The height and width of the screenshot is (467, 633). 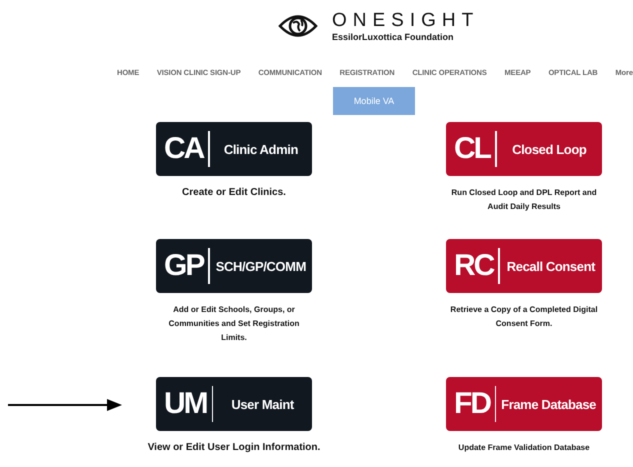 I want to click on module-button: CL Closed Loop, so click(x=524, y=149).